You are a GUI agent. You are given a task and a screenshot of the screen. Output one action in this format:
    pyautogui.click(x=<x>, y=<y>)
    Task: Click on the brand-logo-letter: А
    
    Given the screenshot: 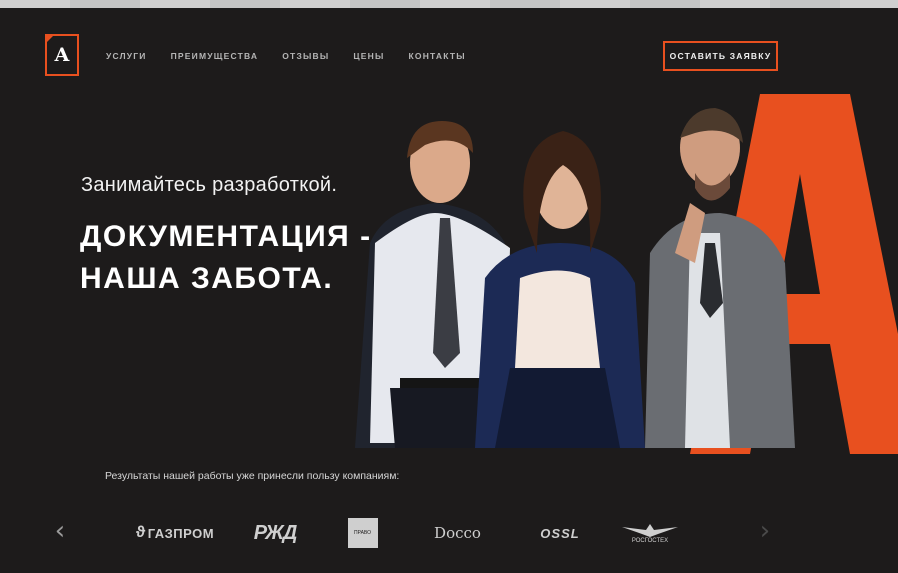 What is the action you would take?
    pyautogui.click(x=62, y=55)
    